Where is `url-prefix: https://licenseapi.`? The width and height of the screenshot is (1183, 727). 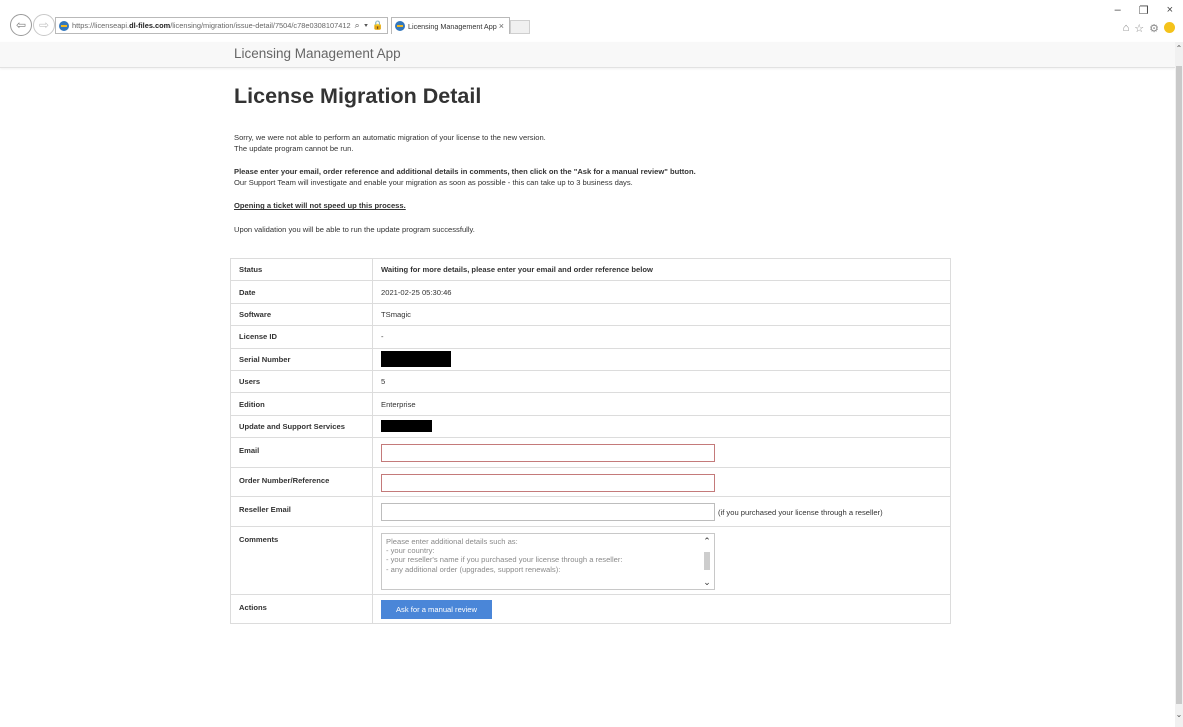
url-prefix: https://licenseapi. is located at coordinates (101, 25).